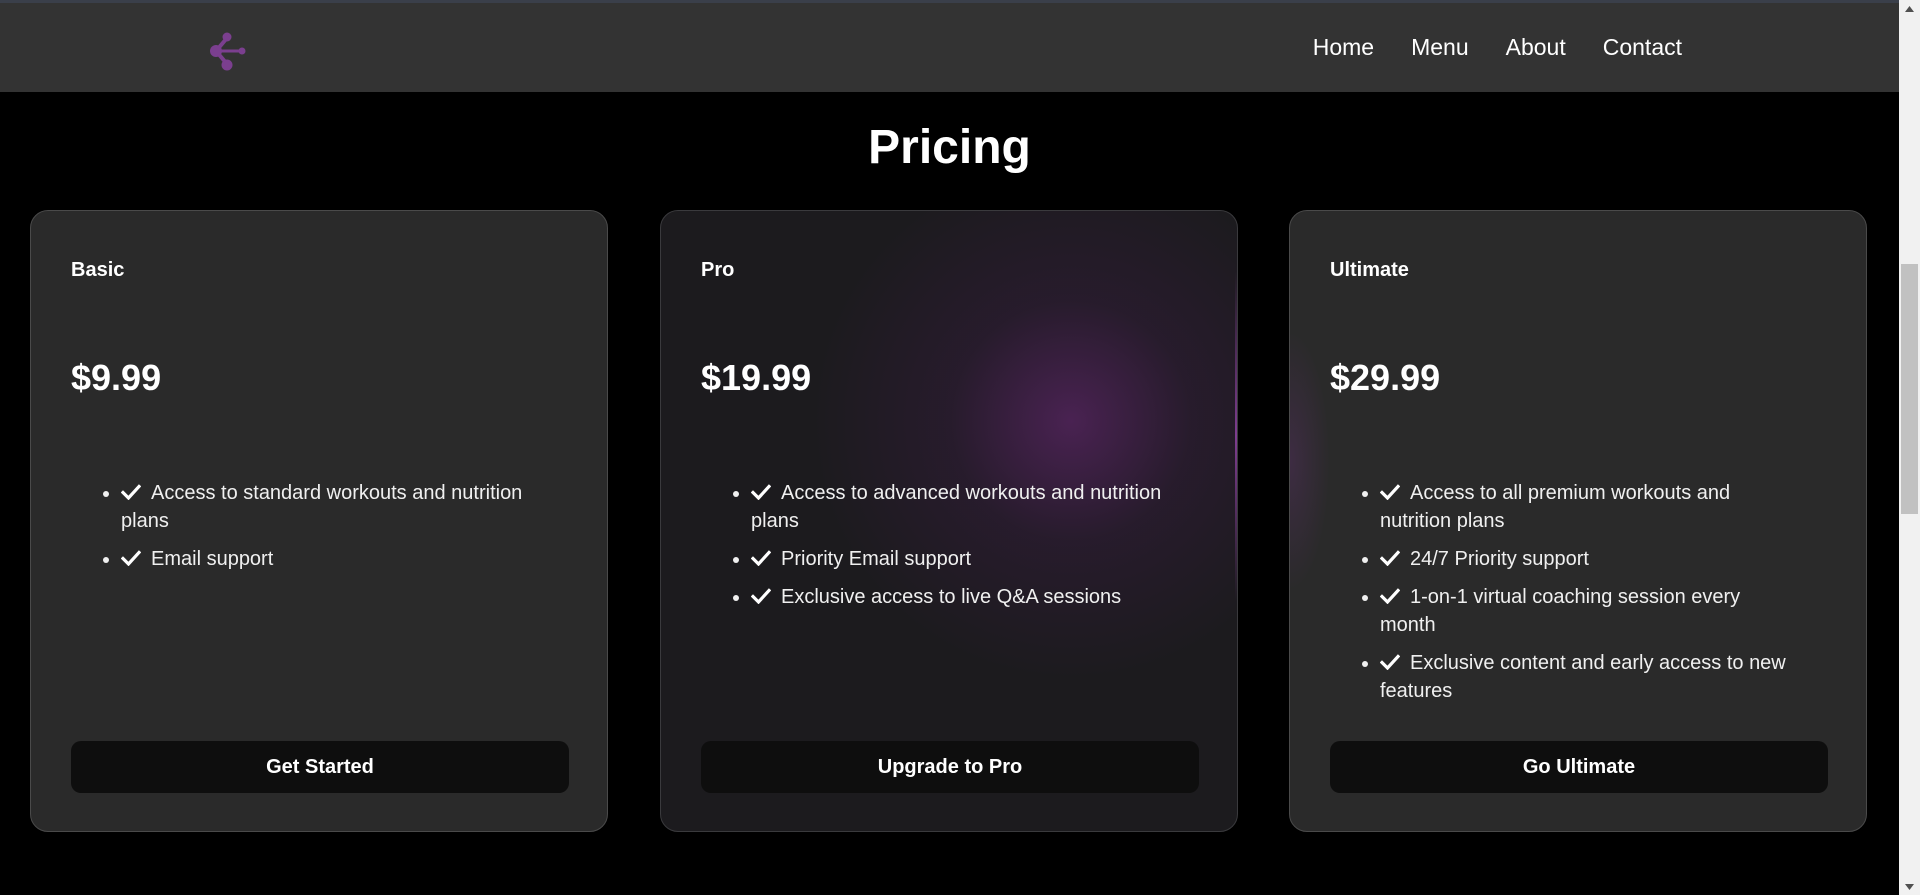 This screenshot has height=895, width=1920. I want to click on nav-link-menu: Menu, so click(1440, 47).